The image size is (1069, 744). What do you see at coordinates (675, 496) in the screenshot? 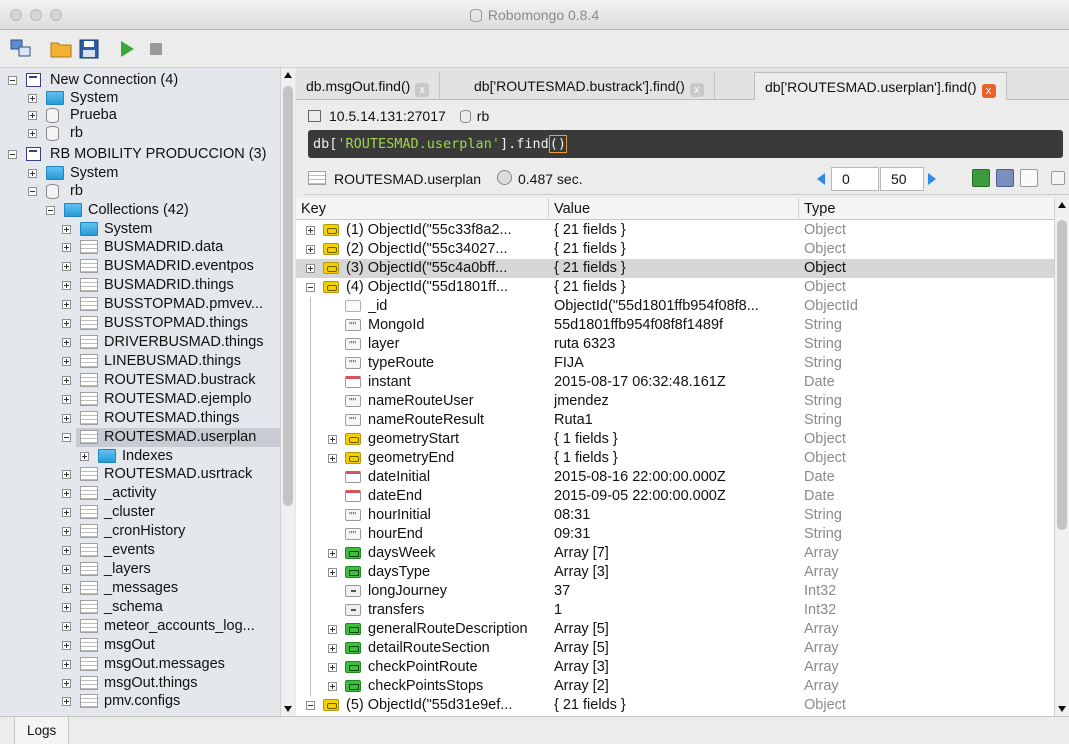
I see `field-row: dateEnd 2015-09-05 22:00:00.000Z Date` at bounding box center [675, 496].